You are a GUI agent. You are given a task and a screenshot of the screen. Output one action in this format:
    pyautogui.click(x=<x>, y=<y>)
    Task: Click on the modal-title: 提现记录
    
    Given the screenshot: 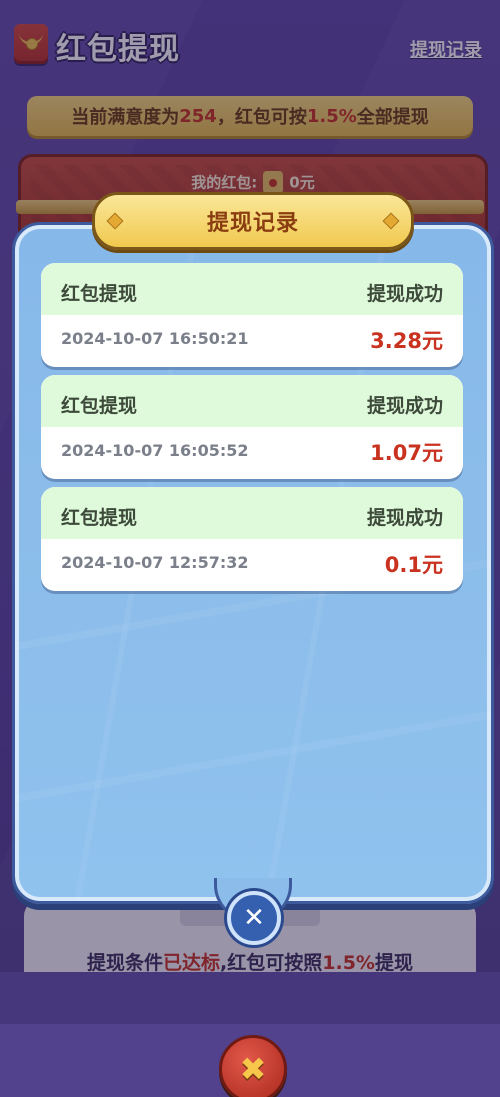 What is the action you would take?
    pyautogui.click(x=252, y=223)
    